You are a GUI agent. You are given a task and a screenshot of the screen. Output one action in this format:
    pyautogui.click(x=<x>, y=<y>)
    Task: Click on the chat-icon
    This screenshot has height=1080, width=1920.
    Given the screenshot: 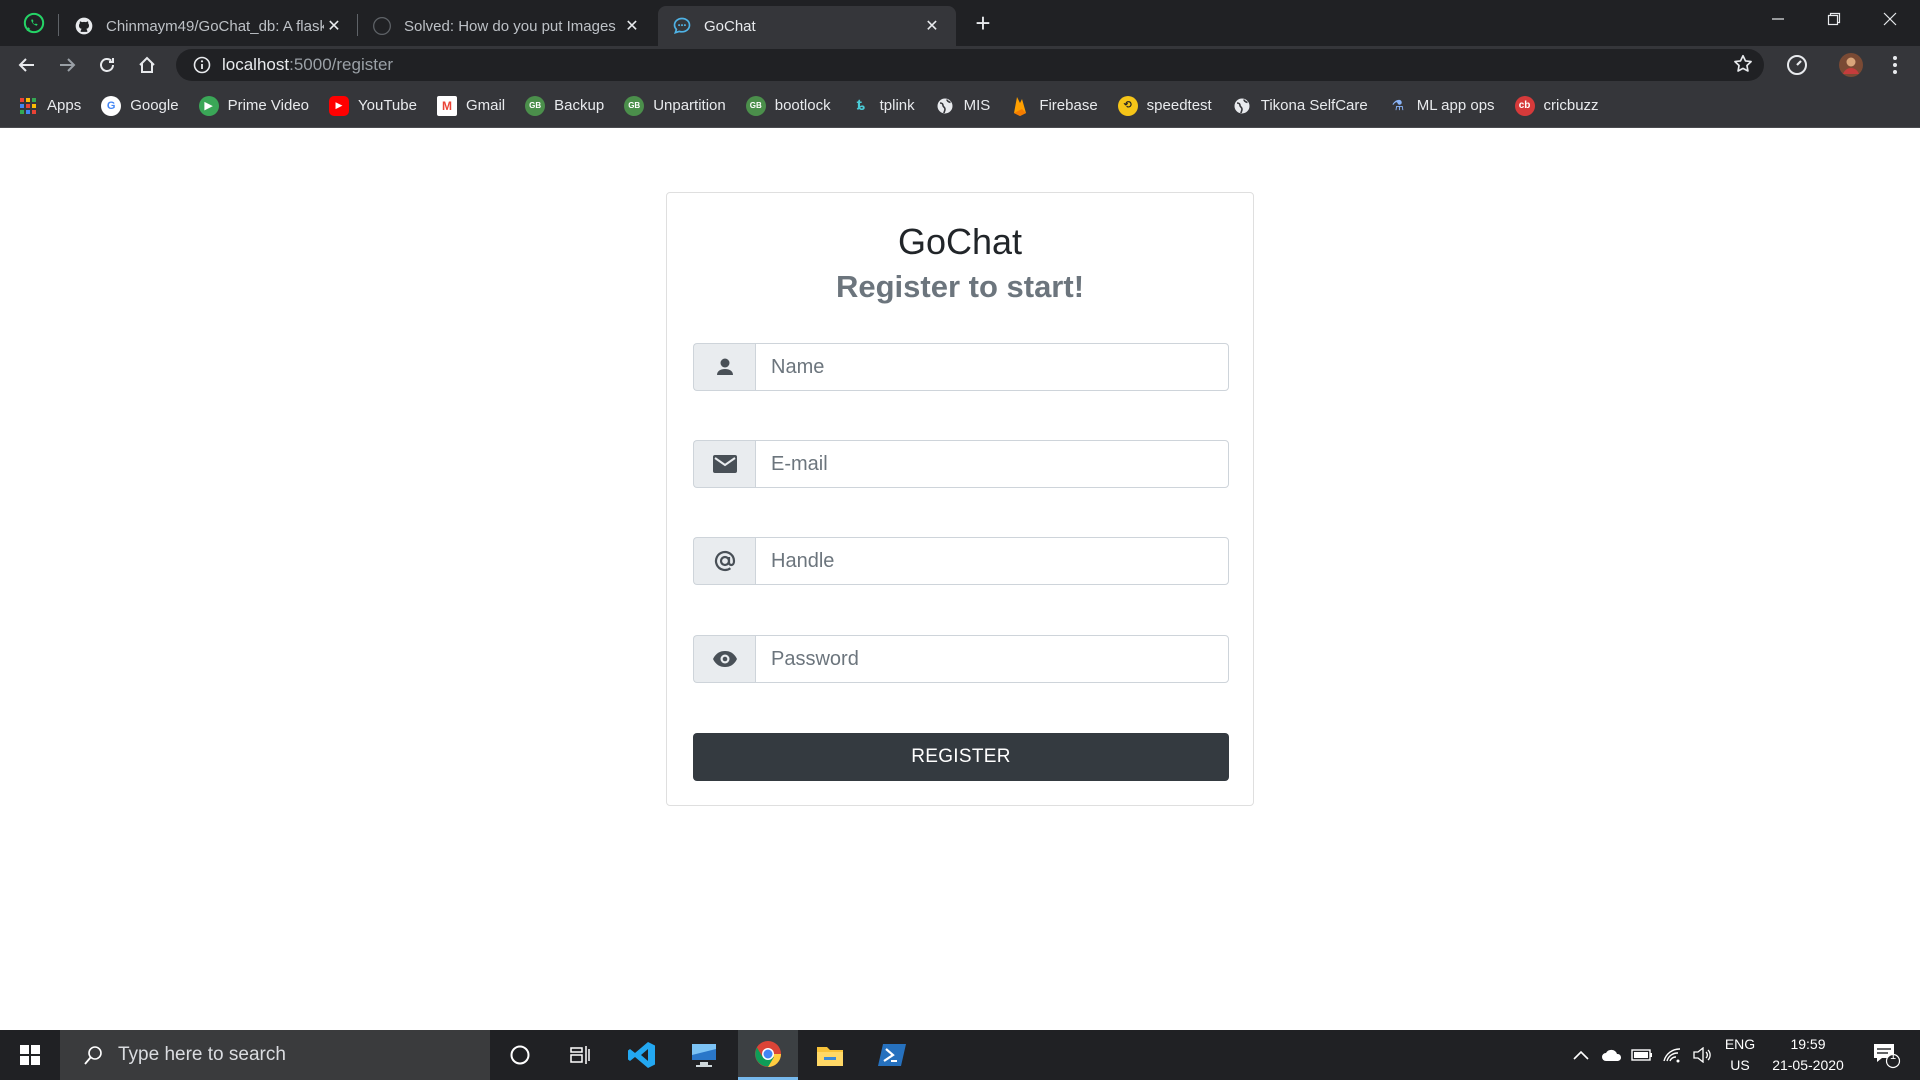 What is the action you would take?
    pyautogui.click(x=682, y=25)
    